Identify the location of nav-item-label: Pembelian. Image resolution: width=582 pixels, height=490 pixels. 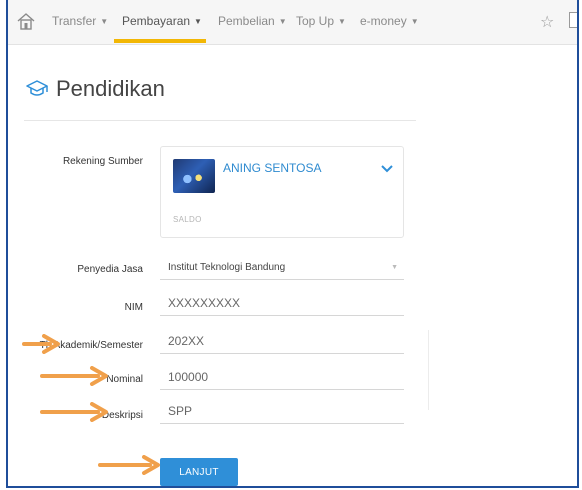
(246, 21).